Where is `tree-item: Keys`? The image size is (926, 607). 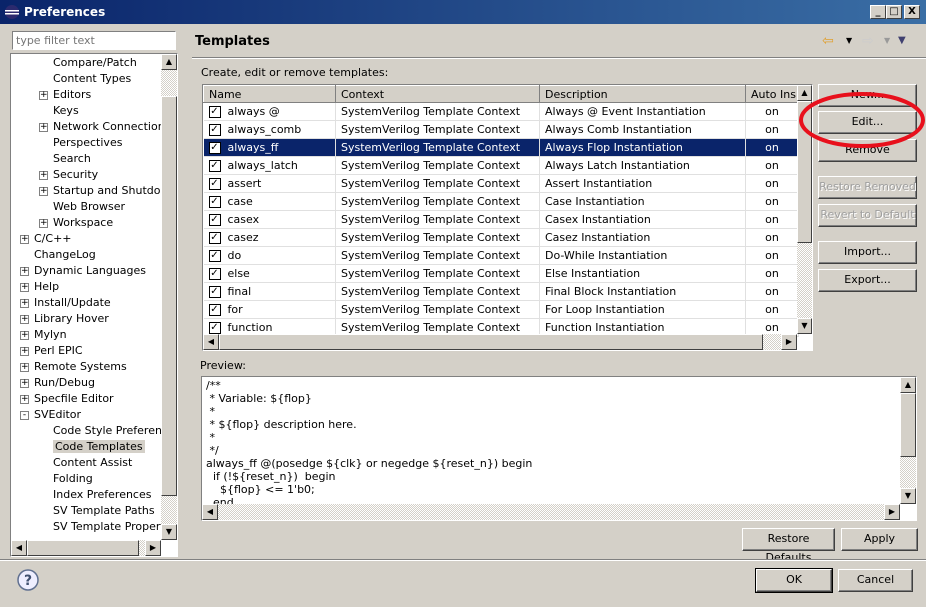
tree-item: Keys is located at coordinates (66, 111).